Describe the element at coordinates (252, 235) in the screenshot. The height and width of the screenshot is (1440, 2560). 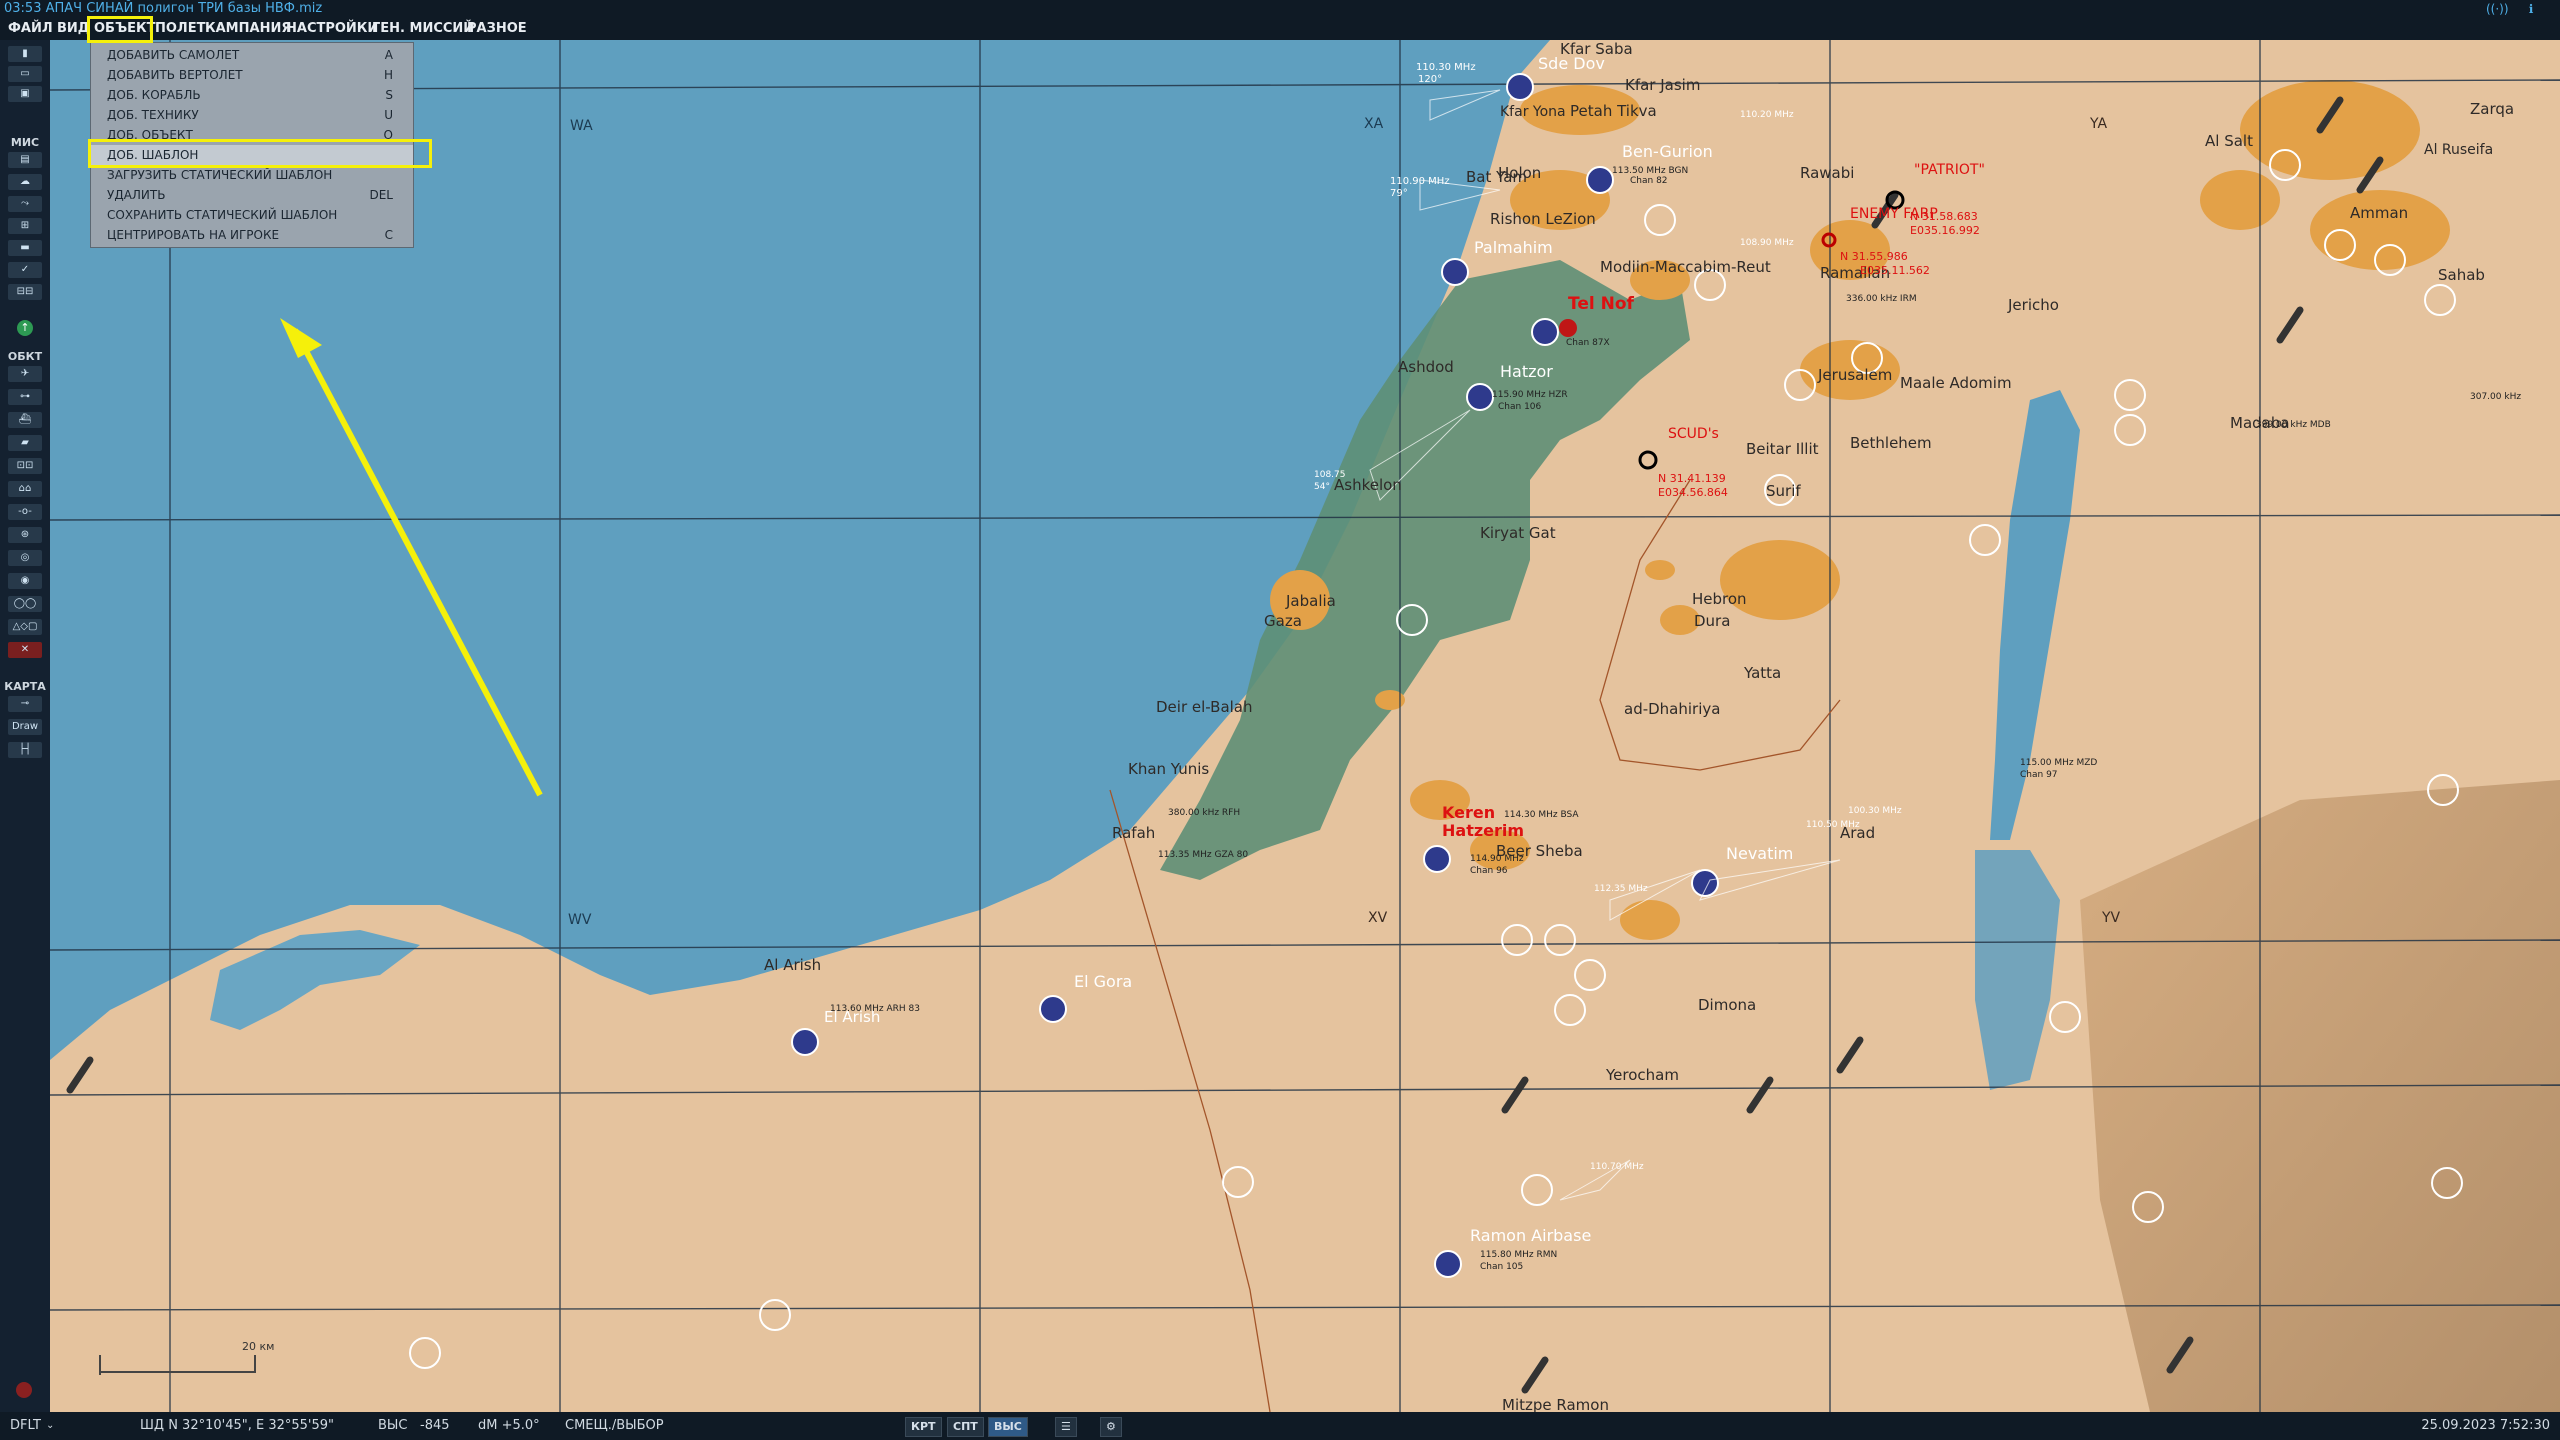
I see `menu-item-center-player: ЦЕНТРИРОВАТЬ НА ИГРОКЕ C` at that location.